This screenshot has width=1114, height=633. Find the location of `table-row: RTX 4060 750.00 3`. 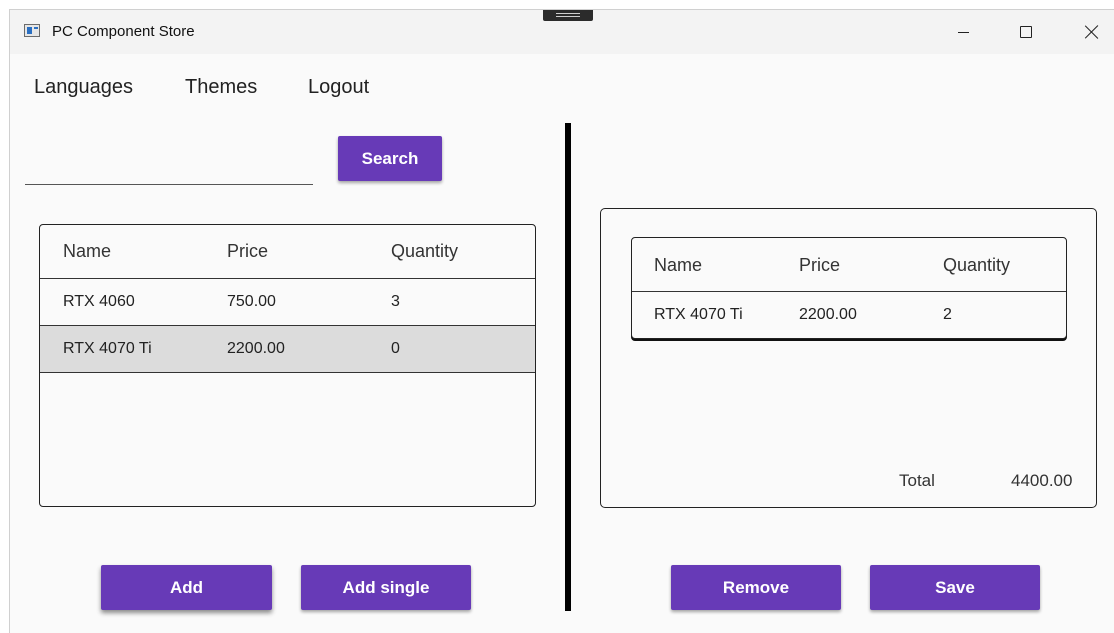

table-row: RTX 4060 750.00 3 is located at coordinates (287, 302).